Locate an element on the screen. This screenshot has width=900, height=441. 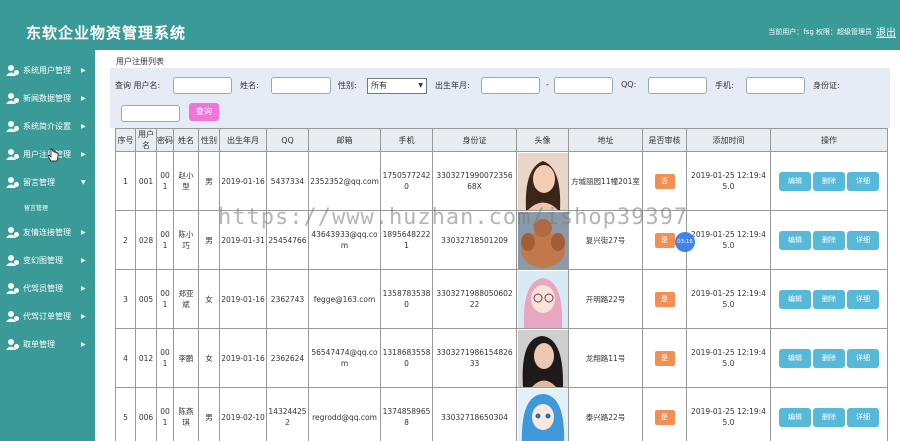
col-header-phone: 手机 is located at coordinates (406, 140).